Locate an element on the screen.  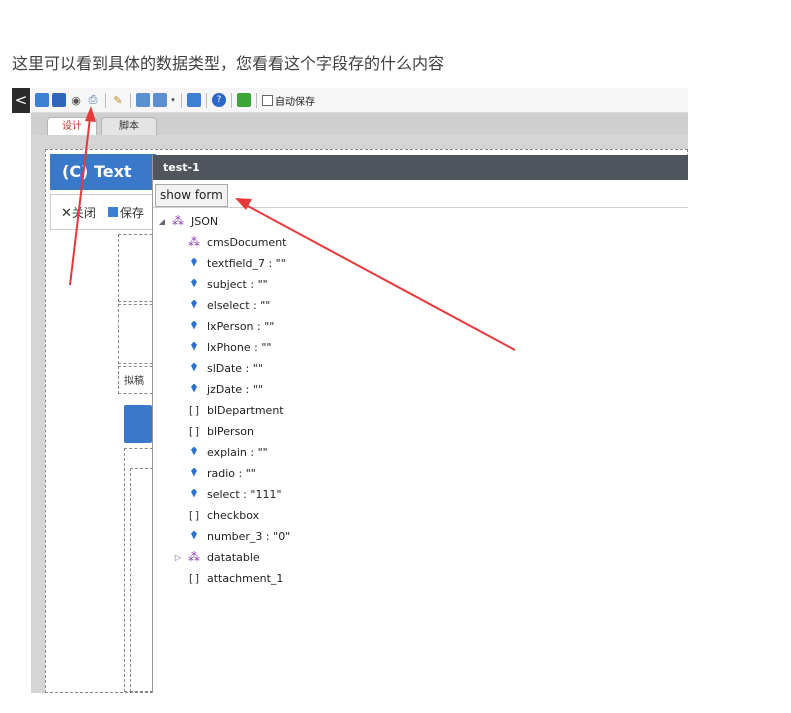
tree-node: subject : "" is located at coordinates (227, 284).